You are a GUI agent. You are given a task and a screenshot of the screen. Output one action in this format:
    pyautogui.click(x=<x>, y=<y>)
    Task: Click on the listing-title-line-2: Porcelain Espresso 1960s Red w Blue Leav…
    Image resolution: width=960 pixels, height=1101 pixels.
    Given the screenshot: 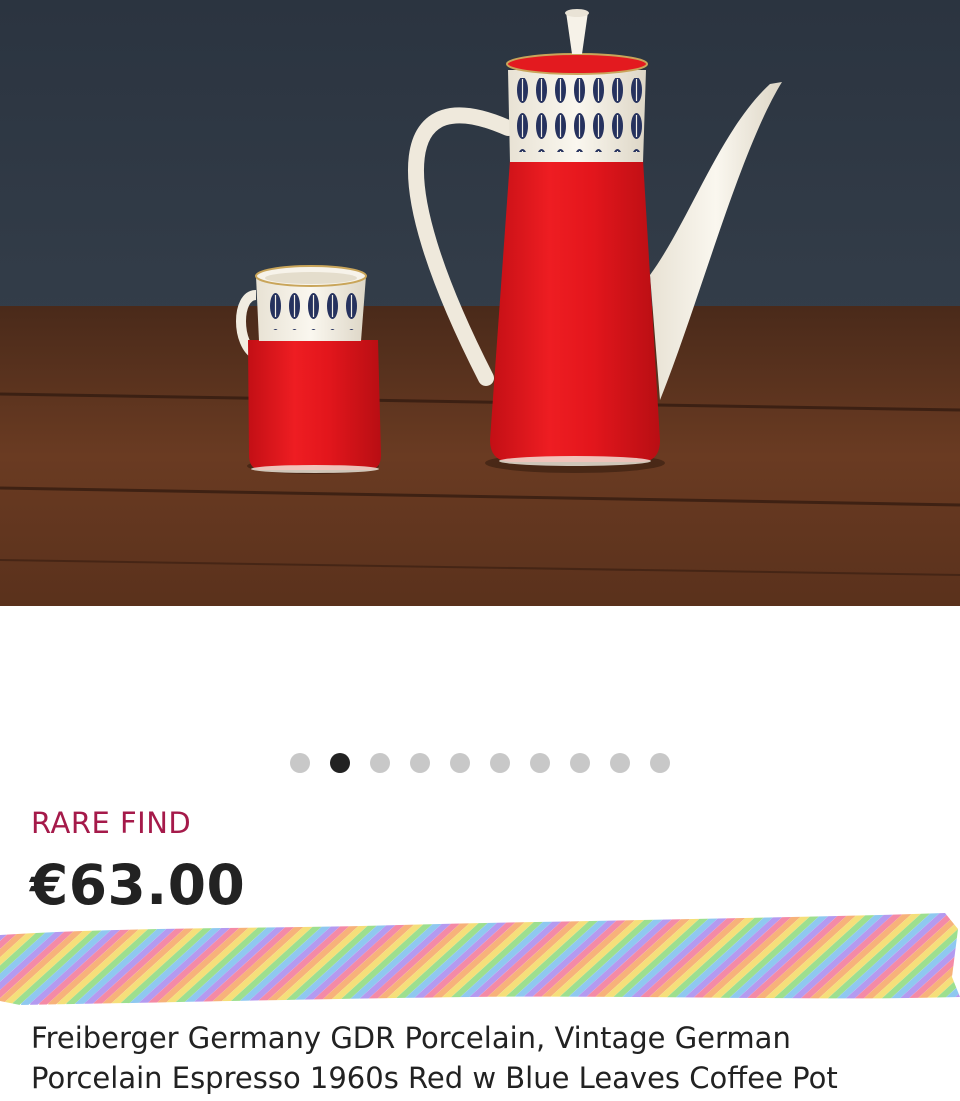 What is the action you would take?
    pyautogui.click(x=434, y=1078)
    